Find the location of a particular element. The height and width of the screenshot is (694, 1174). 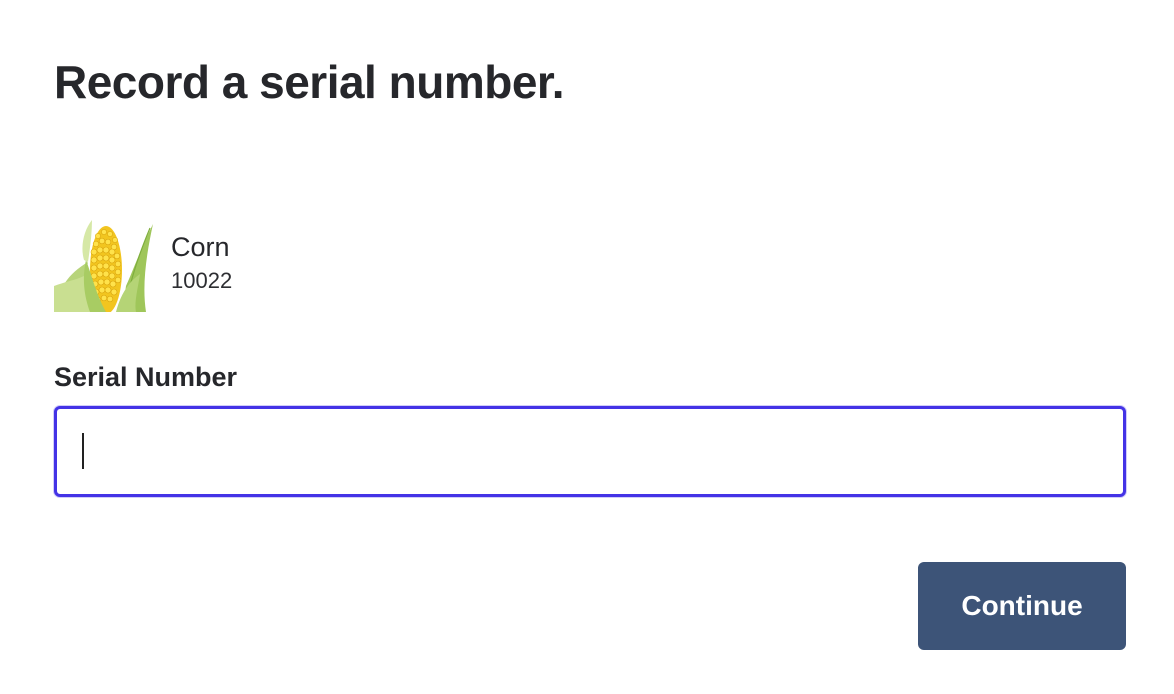

product-summary: Corn 10022 is located at coordinates (143, 264).